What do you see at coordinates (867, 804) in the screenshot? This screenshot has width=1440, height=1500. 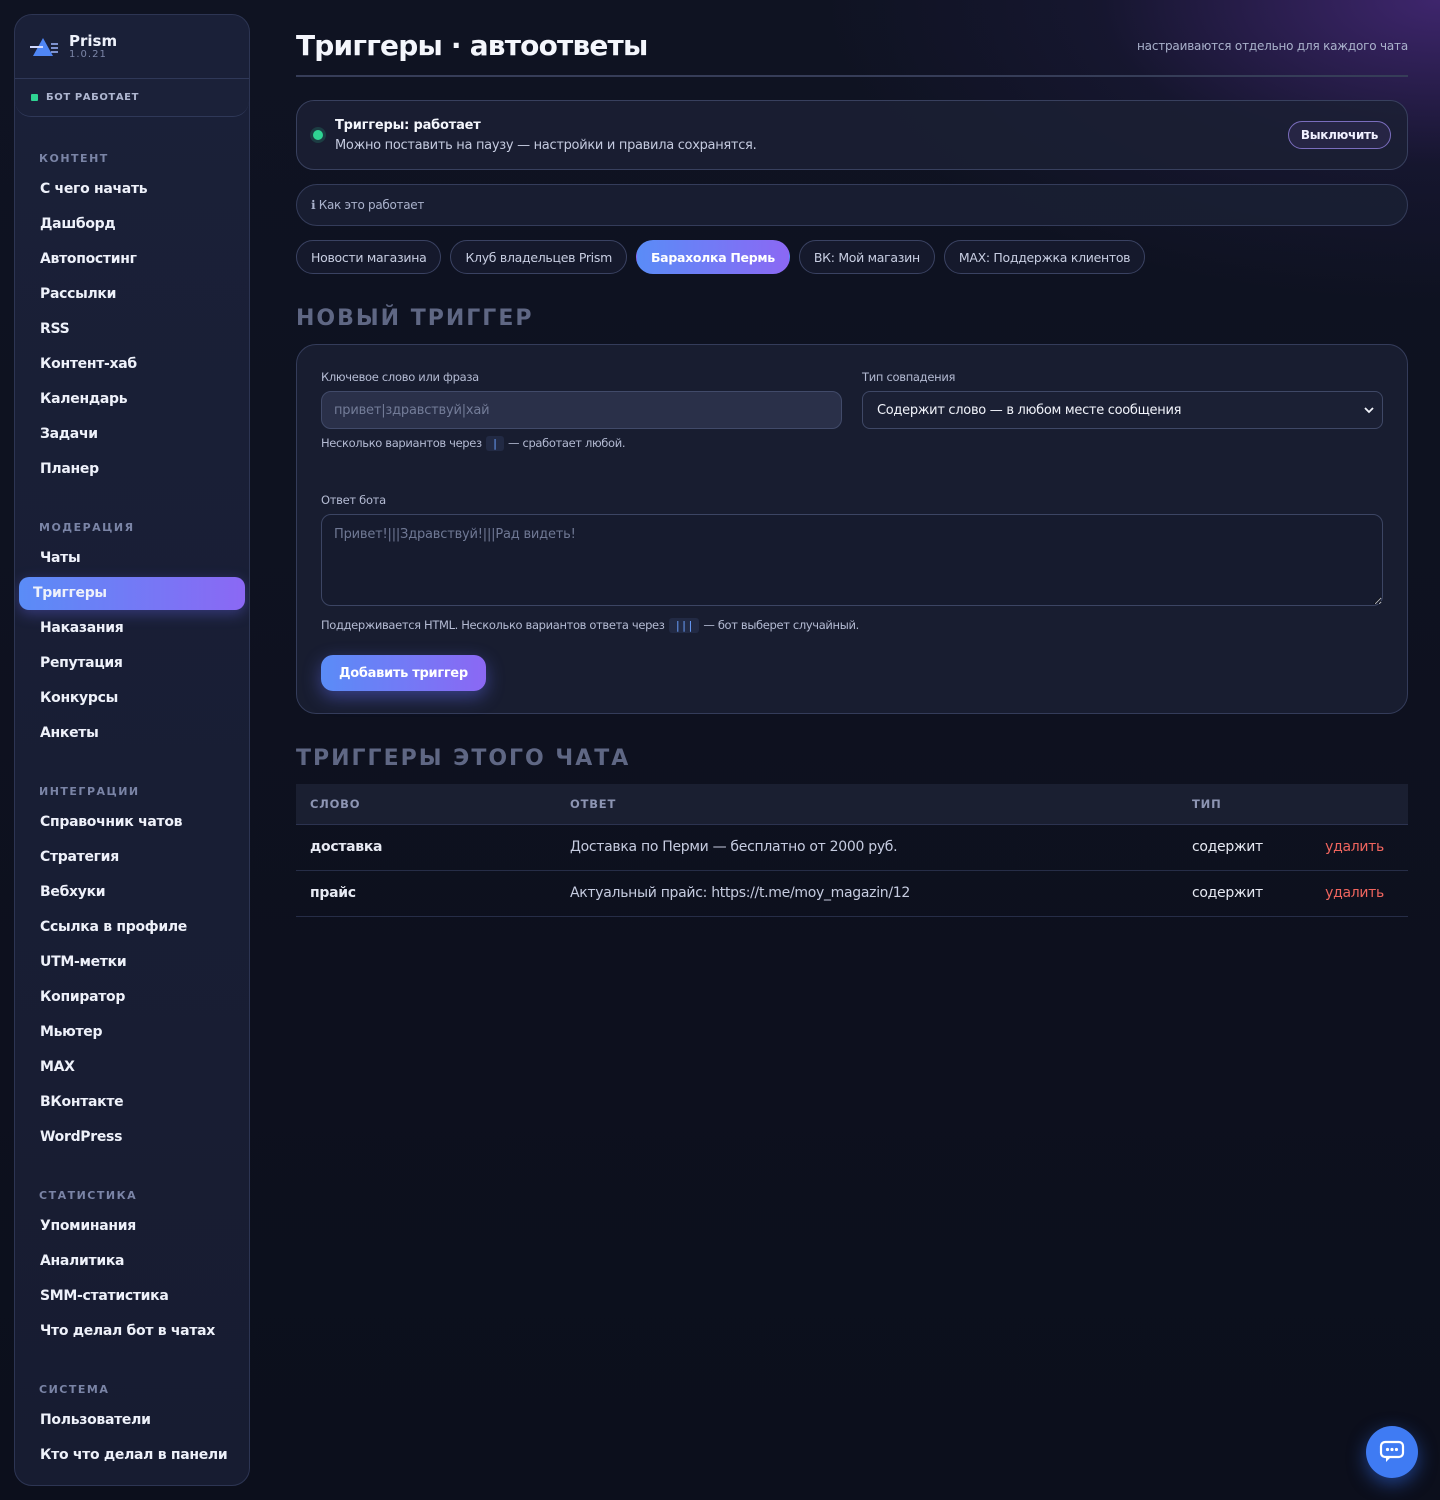 I see `column-header-answer: ОТВЕТ` at bounding box center [867, 804].